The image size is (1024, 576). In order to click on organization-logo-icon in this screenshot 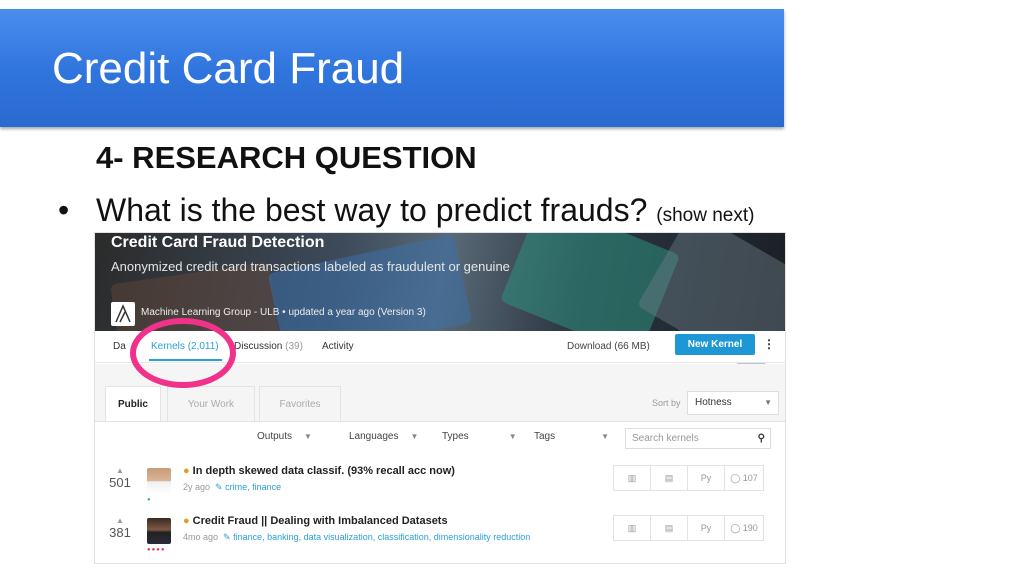, I will do `click(123, 314)`.